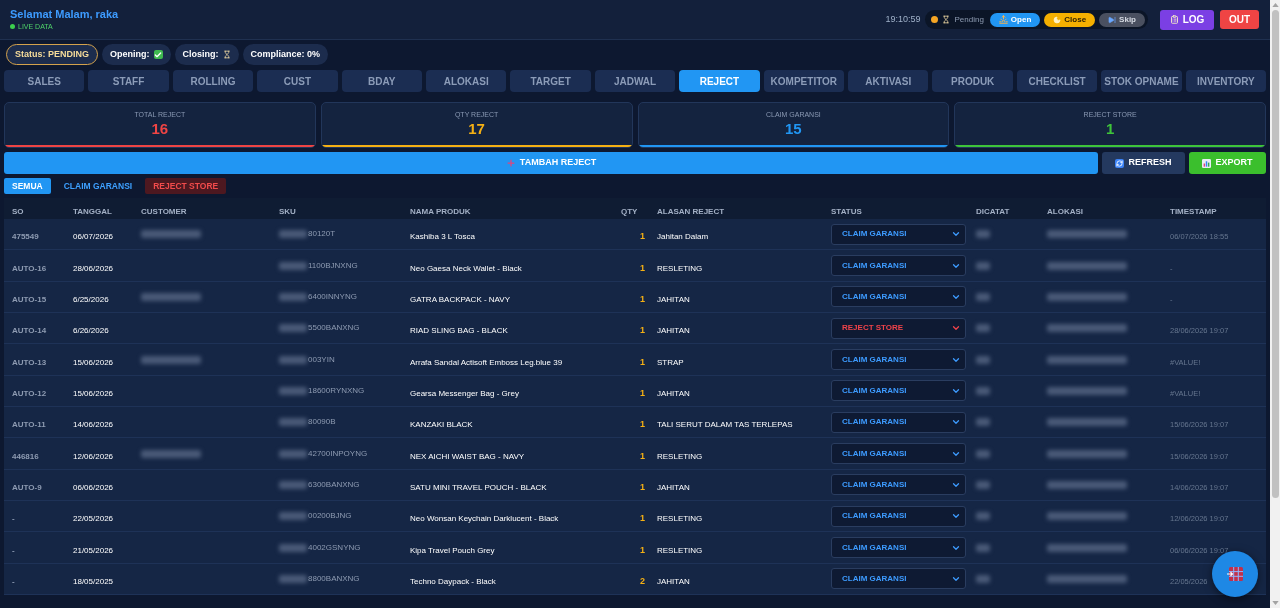  I want to click on status-dropdown: REJECT STORE, so click(898, 328).